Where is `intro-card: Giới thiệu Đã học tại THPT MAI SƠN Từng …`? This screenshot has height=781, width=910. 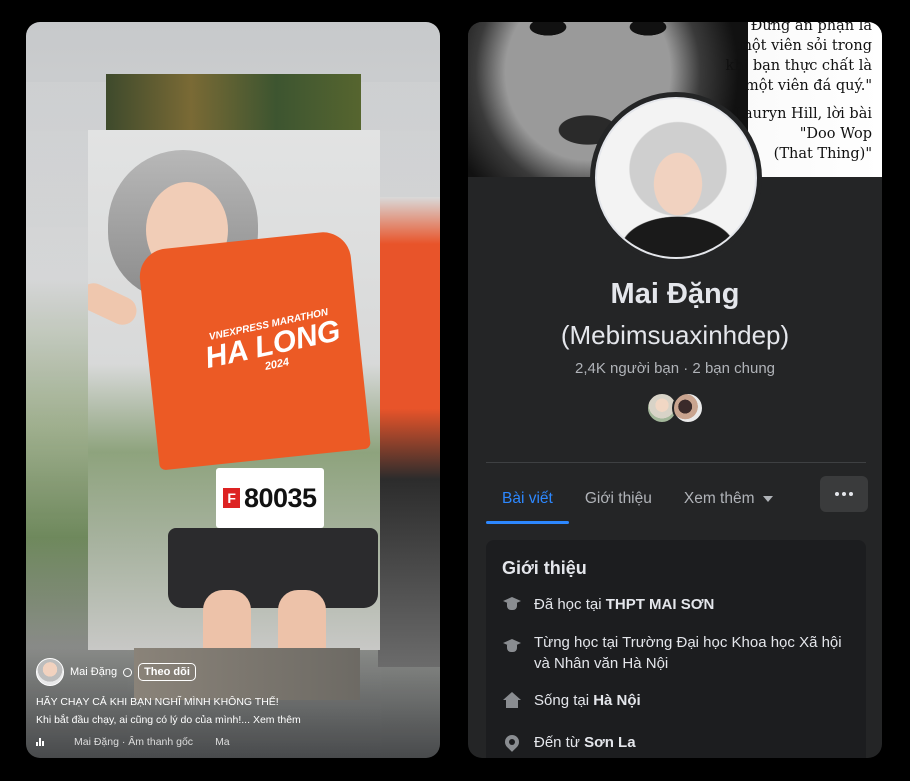
intro-card: Giới thiệu Đã học tại THPT MAI SƠN Từng … is located at coordinates (676, 649).